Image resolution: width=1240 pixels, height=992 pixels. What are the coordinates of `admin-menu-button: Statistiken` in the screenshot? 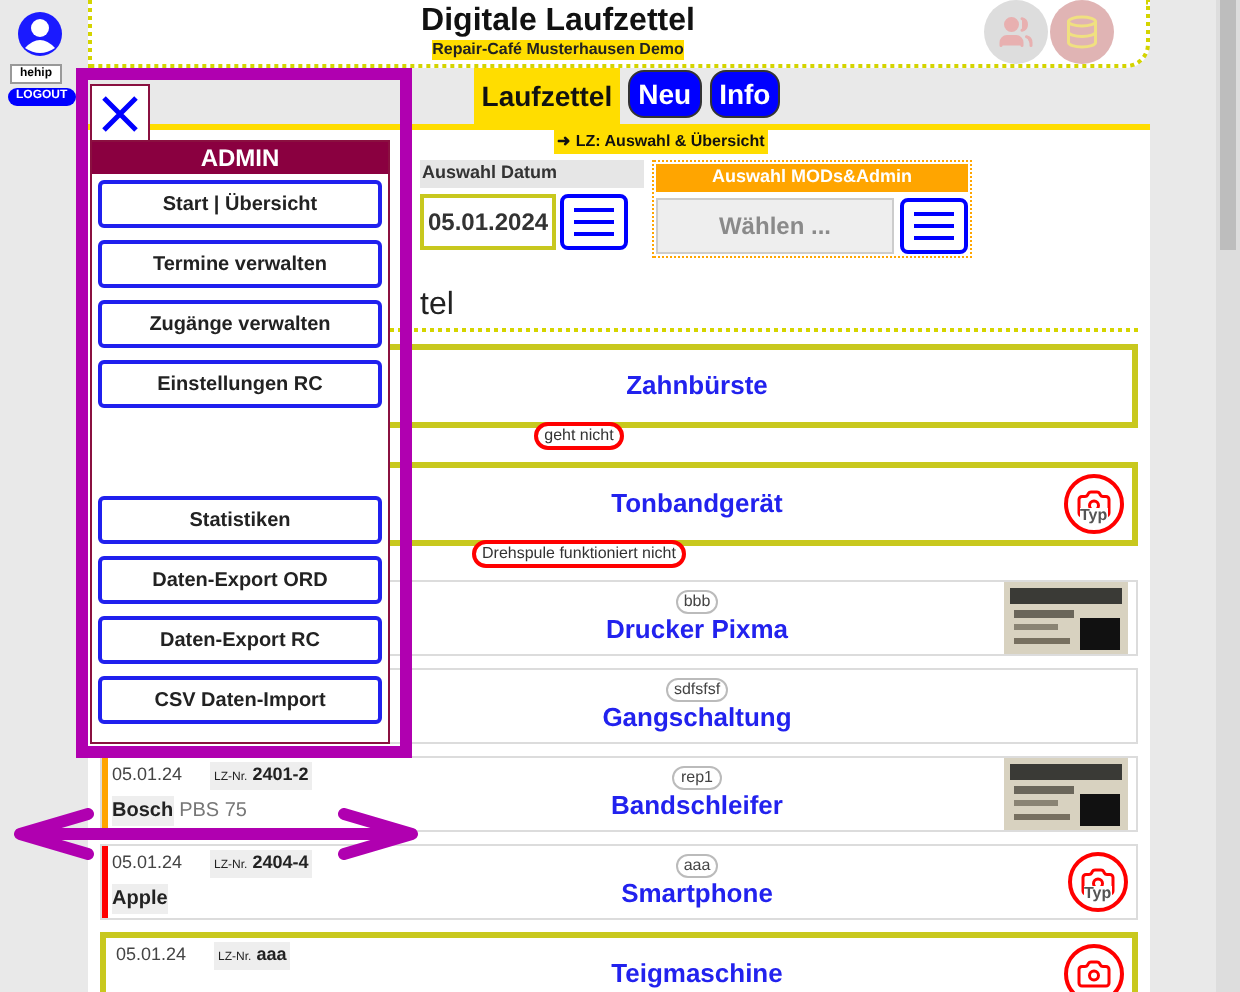 It's located at (240, 520).